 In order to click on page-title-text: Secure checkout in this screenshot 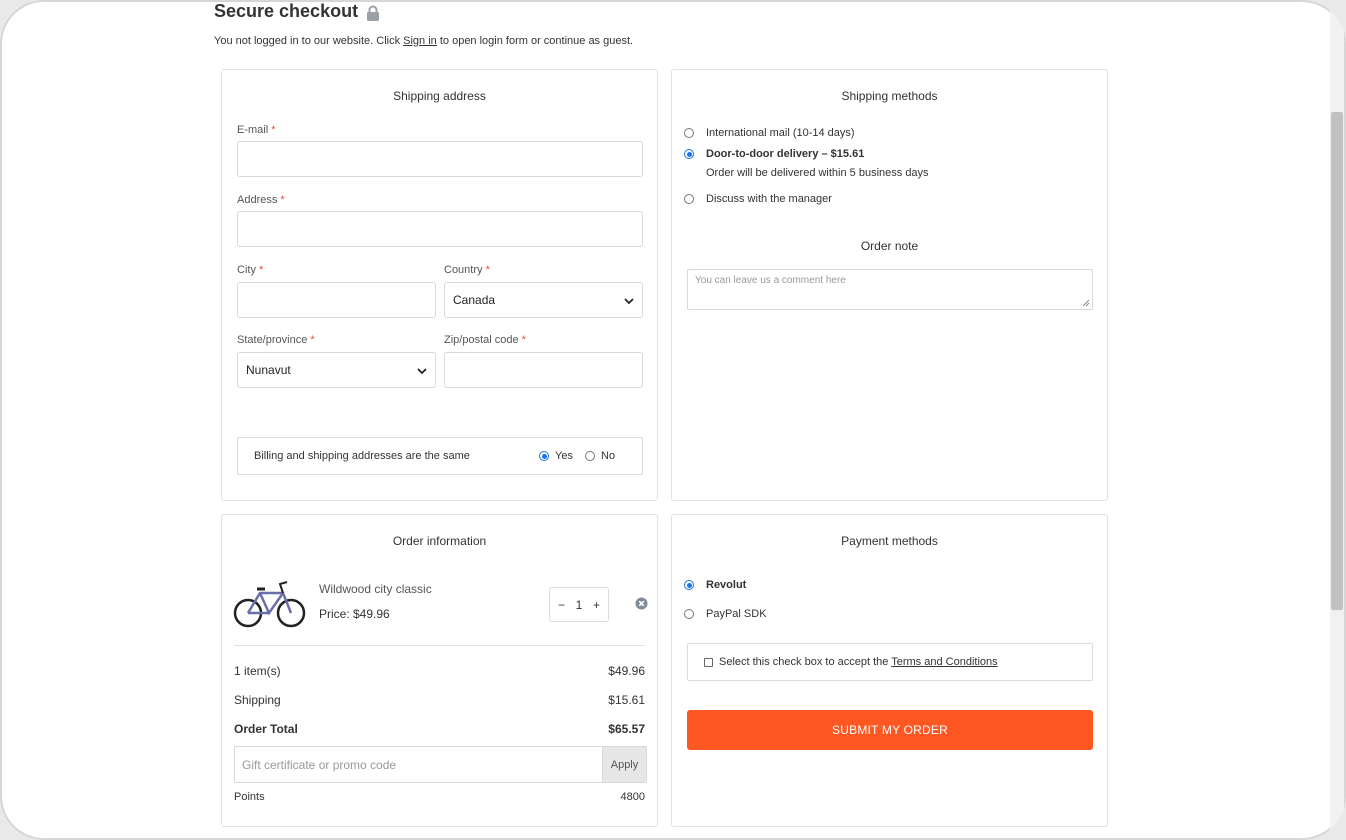, I will do `click(286, 11)`.